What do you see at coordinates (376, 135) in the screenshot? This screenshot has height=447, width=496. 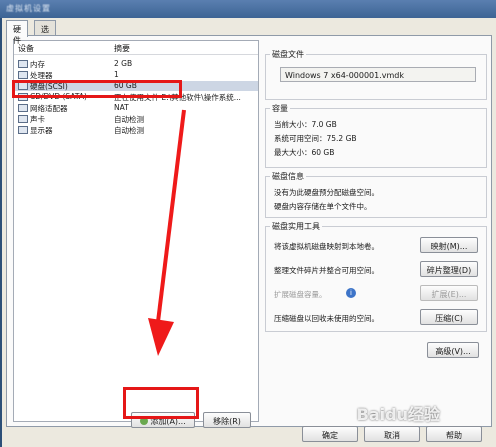 I see `capacity-group: 容量 当前大小：7.0 GB 系统可用空间：75.2 GB 最大大小：60 GB` at bounding box center [376, 135].